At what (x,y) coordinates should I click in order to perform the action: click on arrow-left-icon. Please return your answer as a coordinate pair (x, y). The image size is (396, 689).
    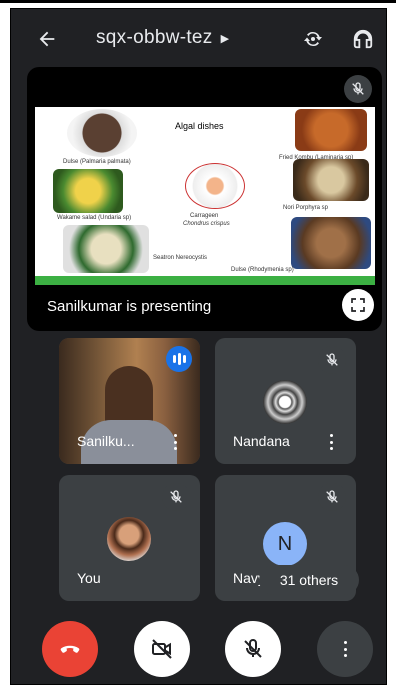
    Looking at the image, I should click on (47, 39).